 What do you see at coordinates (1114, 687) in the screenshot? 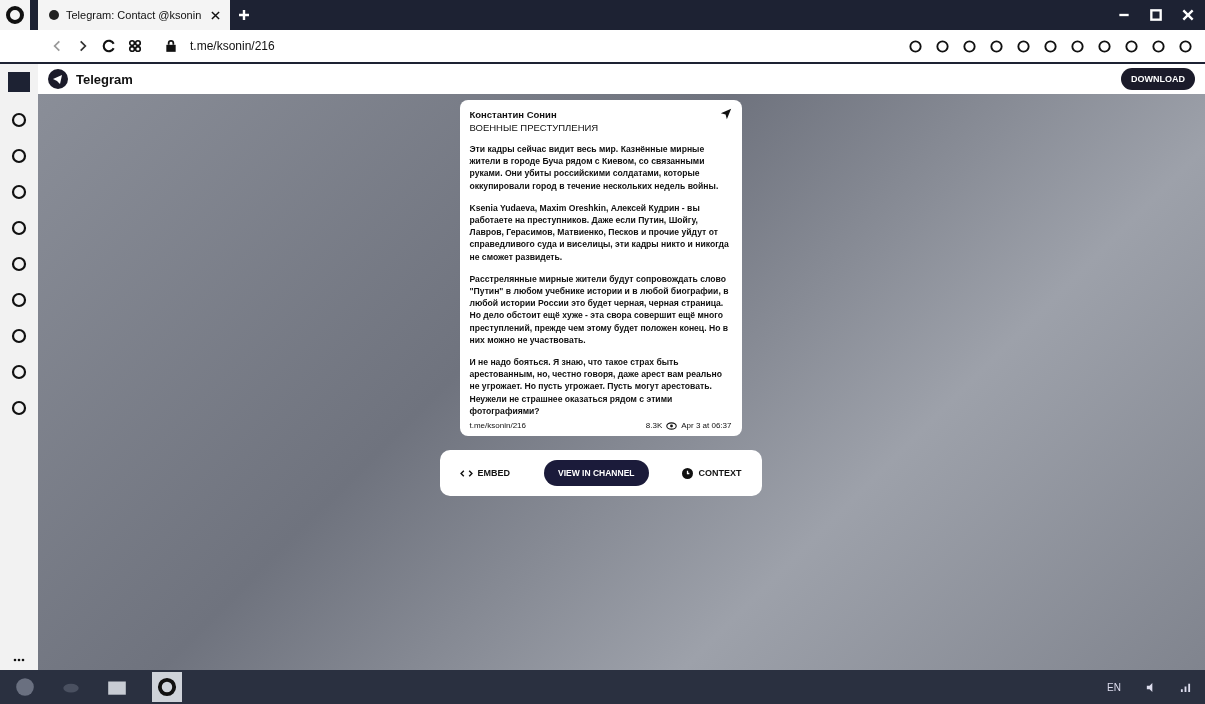
I see `language-indicator: EN` at bounding box center [1114, 687].